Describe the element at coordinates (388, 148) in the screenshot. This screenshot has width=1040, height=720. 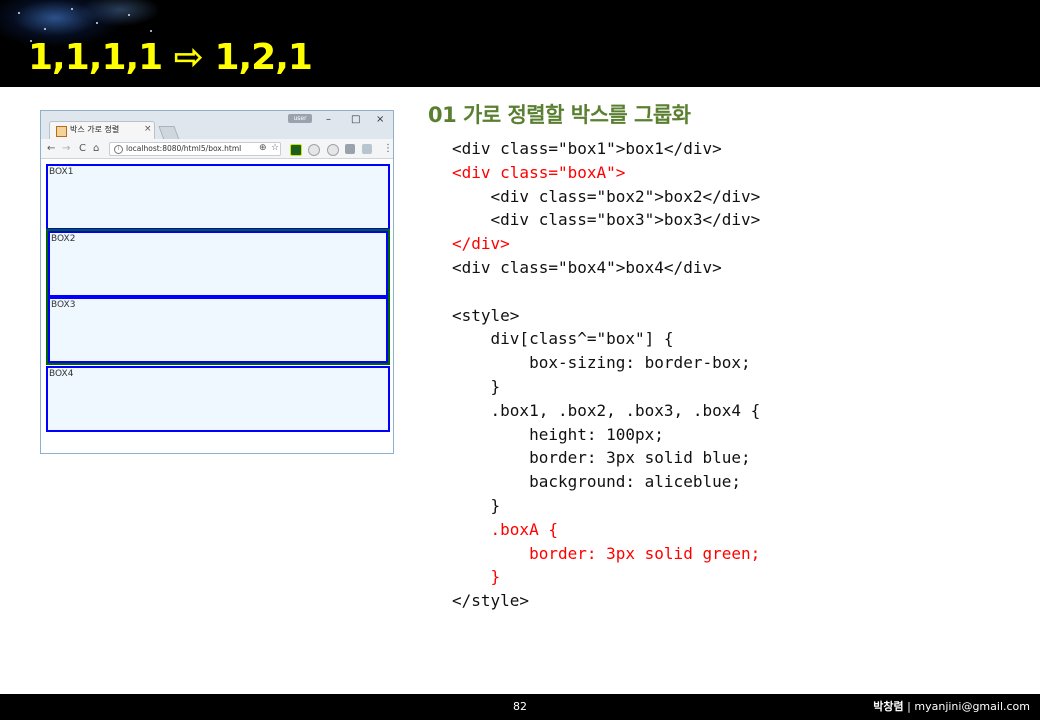
I see `browser-menu-icon: ⋮` at that location.